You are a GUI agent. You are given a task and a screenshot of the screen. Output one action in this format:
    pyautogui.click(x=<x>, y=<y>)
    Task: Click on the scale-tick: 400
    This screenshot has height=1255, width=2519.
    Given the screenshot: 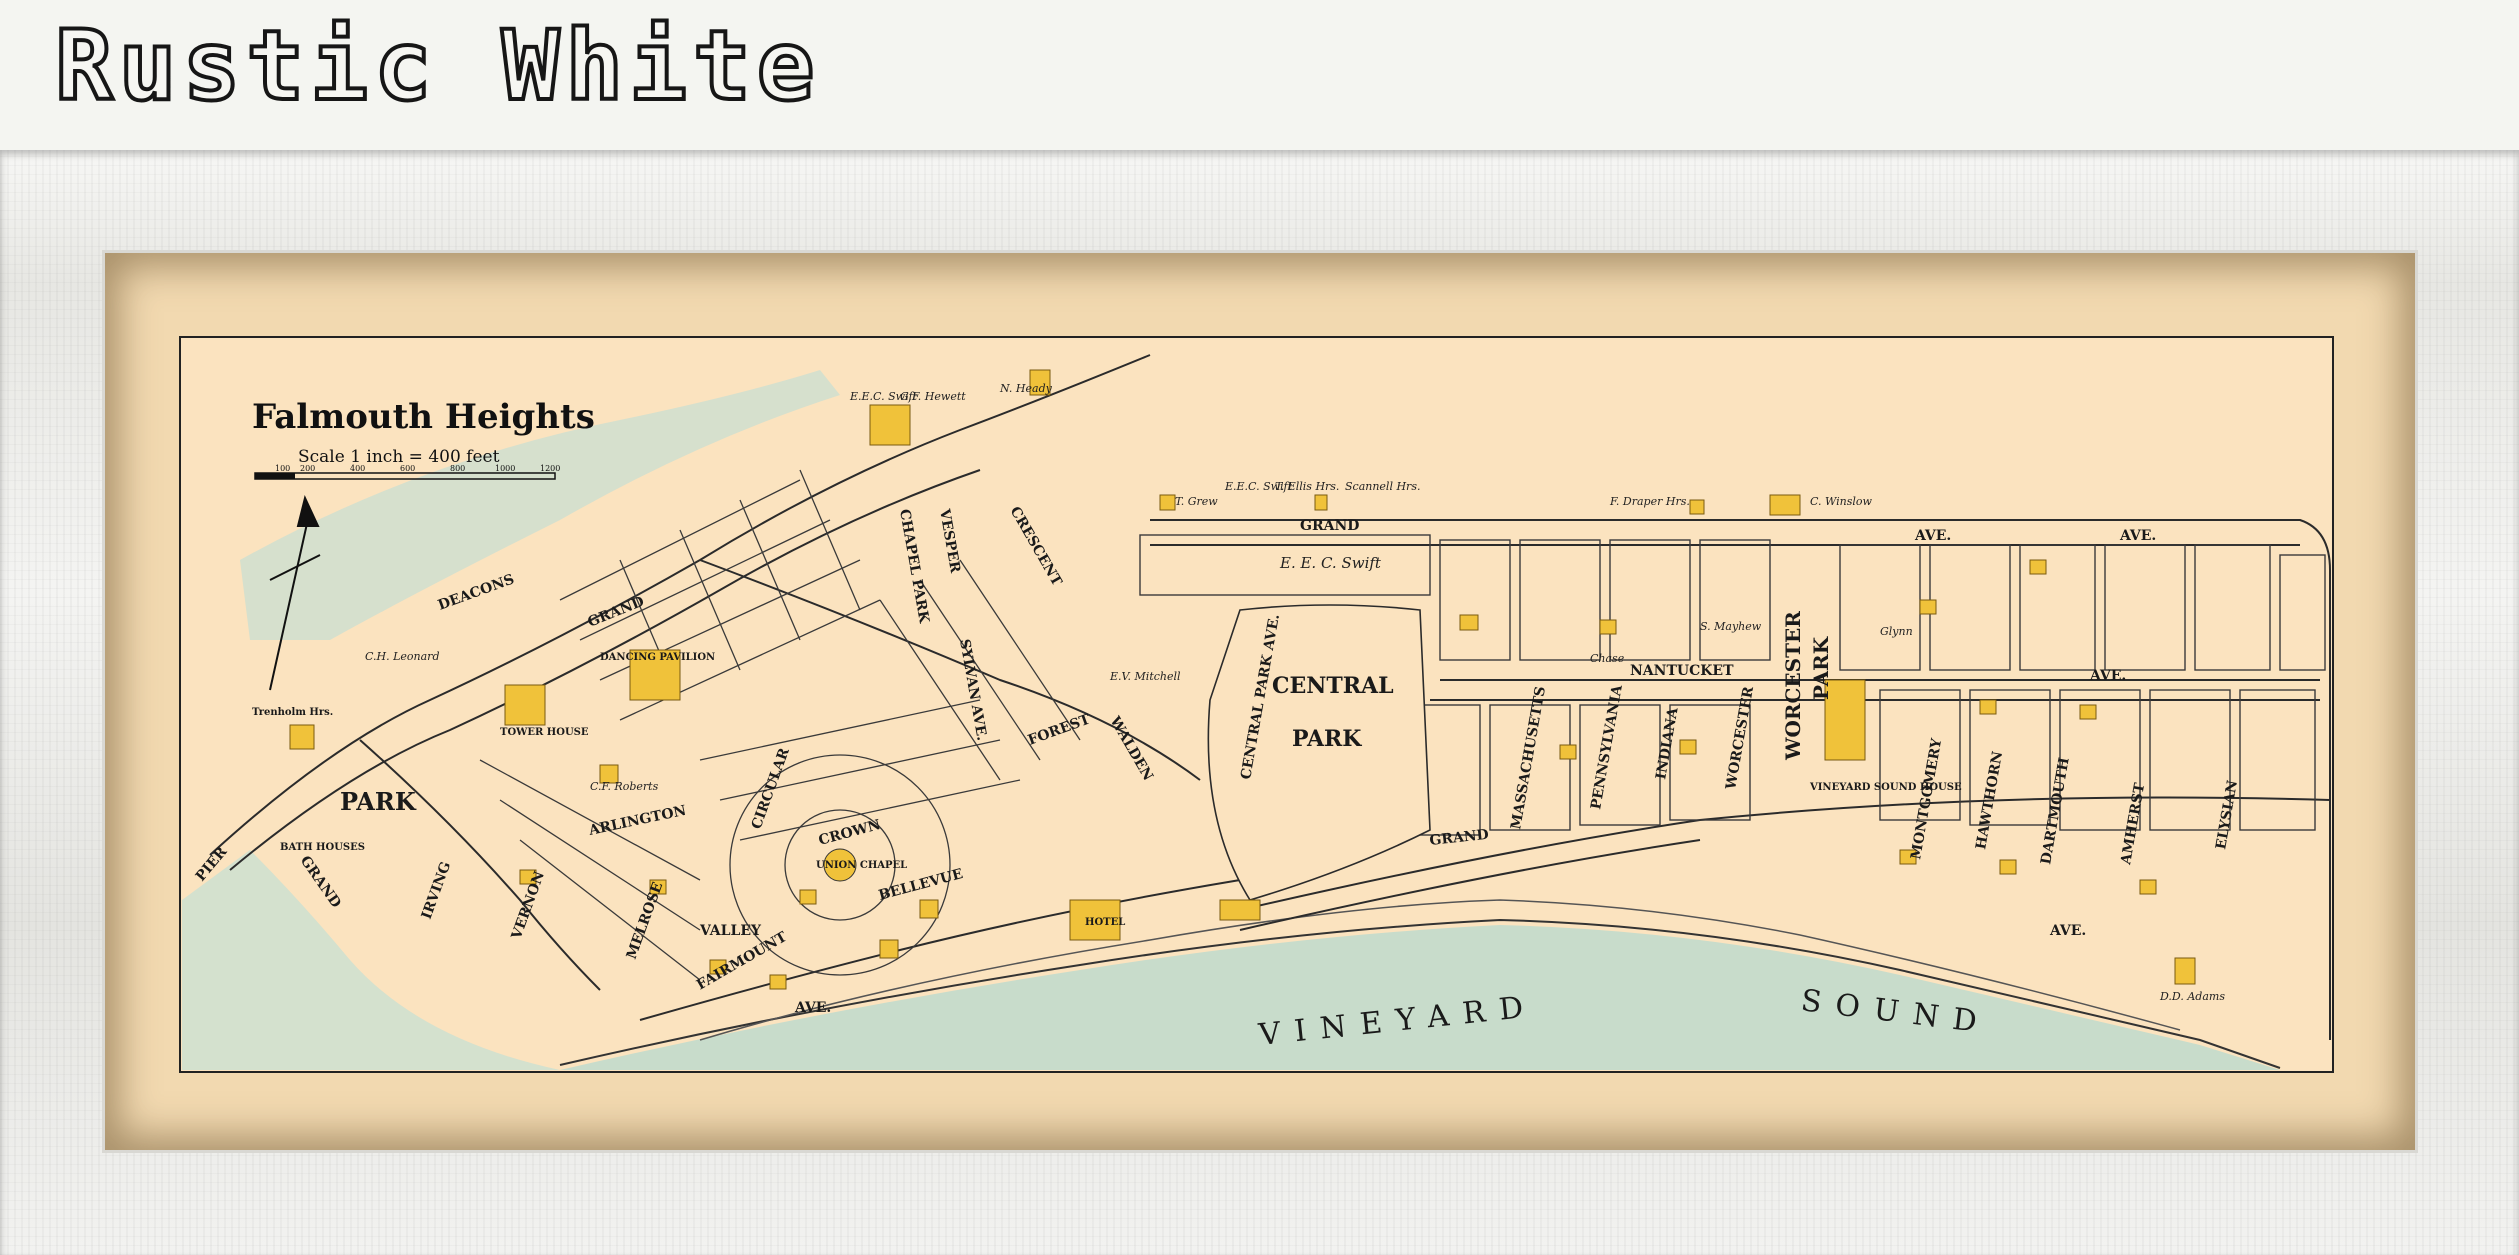 What is the action you would take?
    pyautogui.click(x=357, y=468)
    